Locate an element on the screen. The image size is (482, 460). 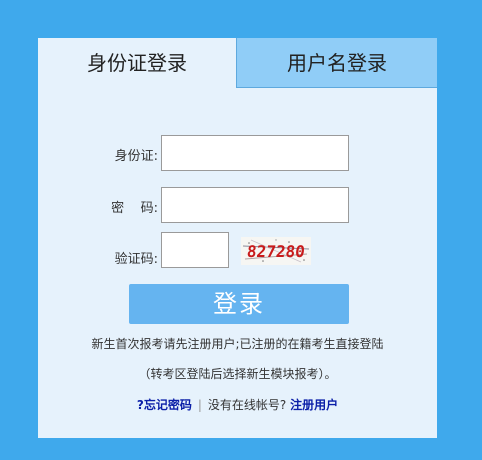
login-button: 登录 is located at coordinates (239, 304).